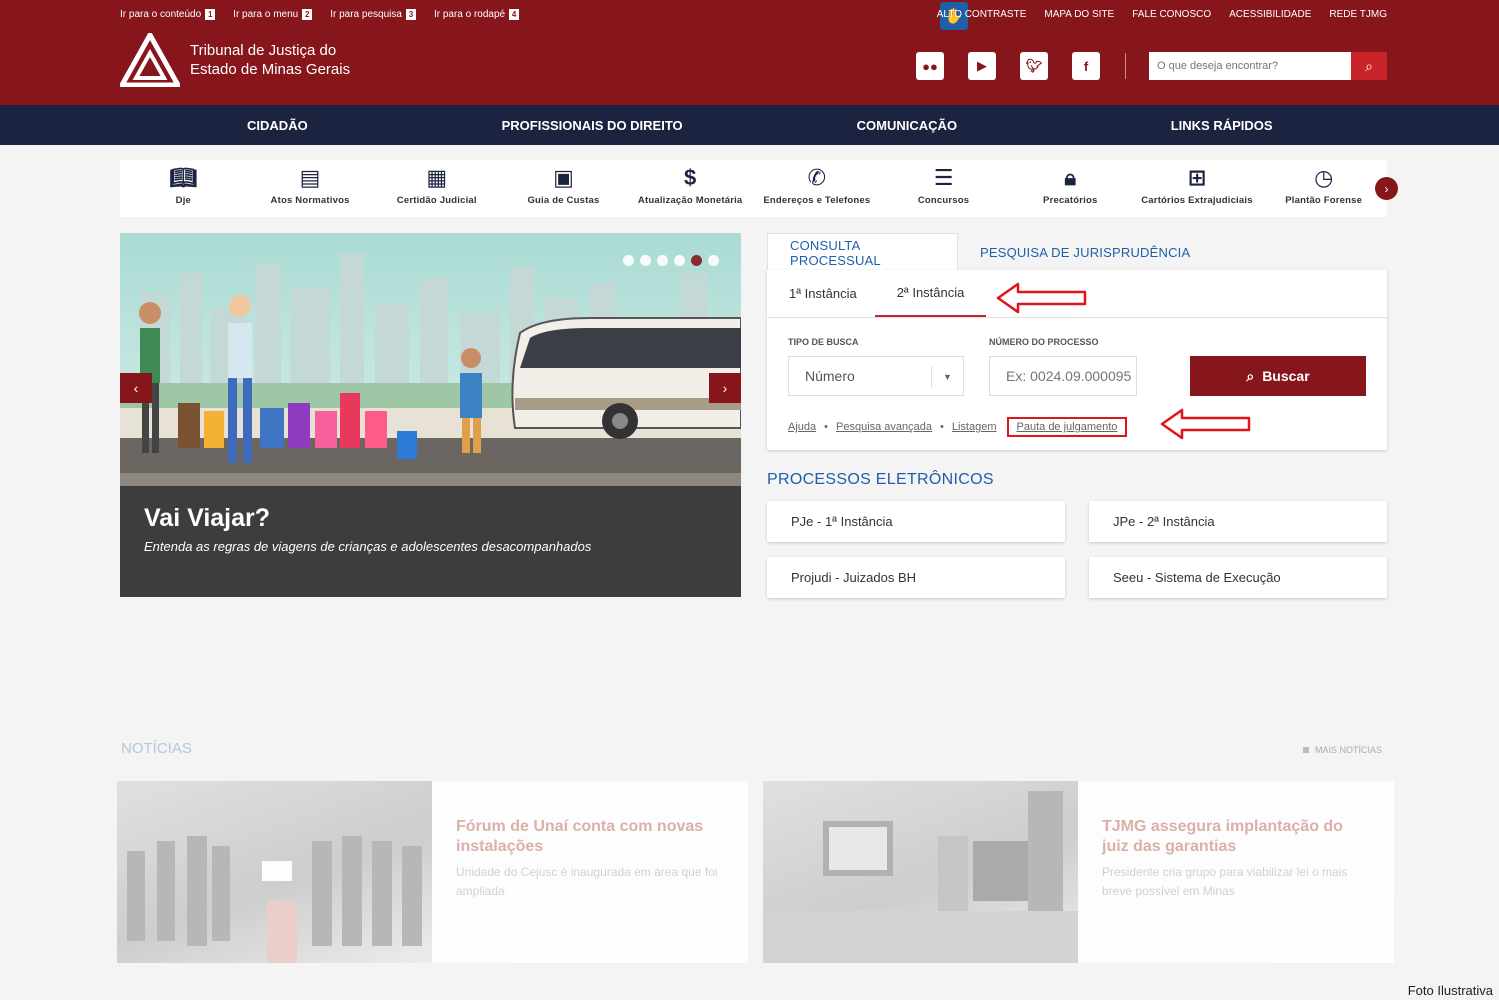  Describe the element at coordinates (1450, 990) in the screenshot. I see `photo-credit: Foto Ilustrativa` at that location.